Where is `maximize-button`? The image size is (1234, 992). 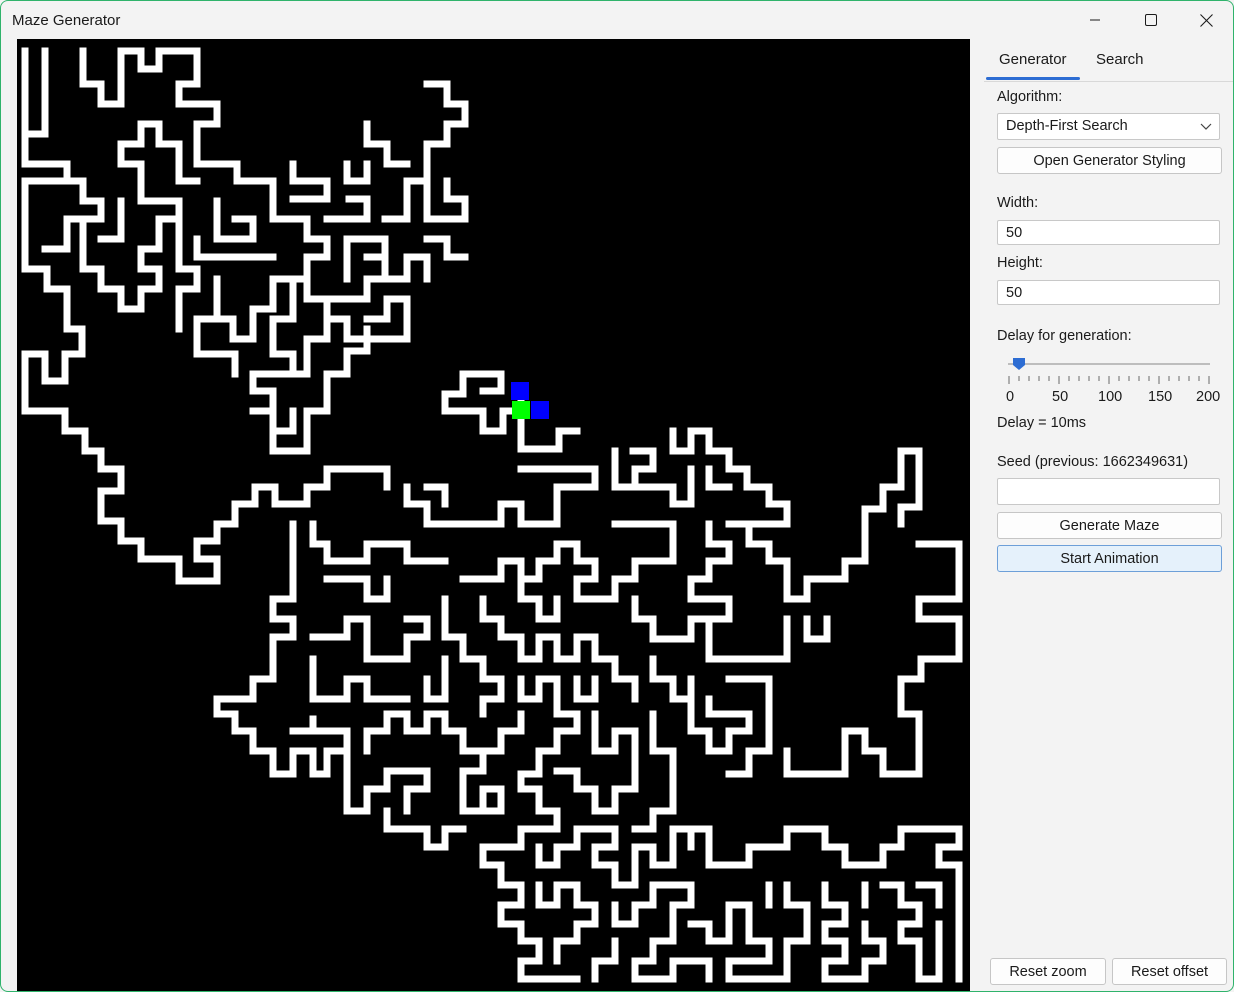
maximize-button is located at coordinates (1151, 20).